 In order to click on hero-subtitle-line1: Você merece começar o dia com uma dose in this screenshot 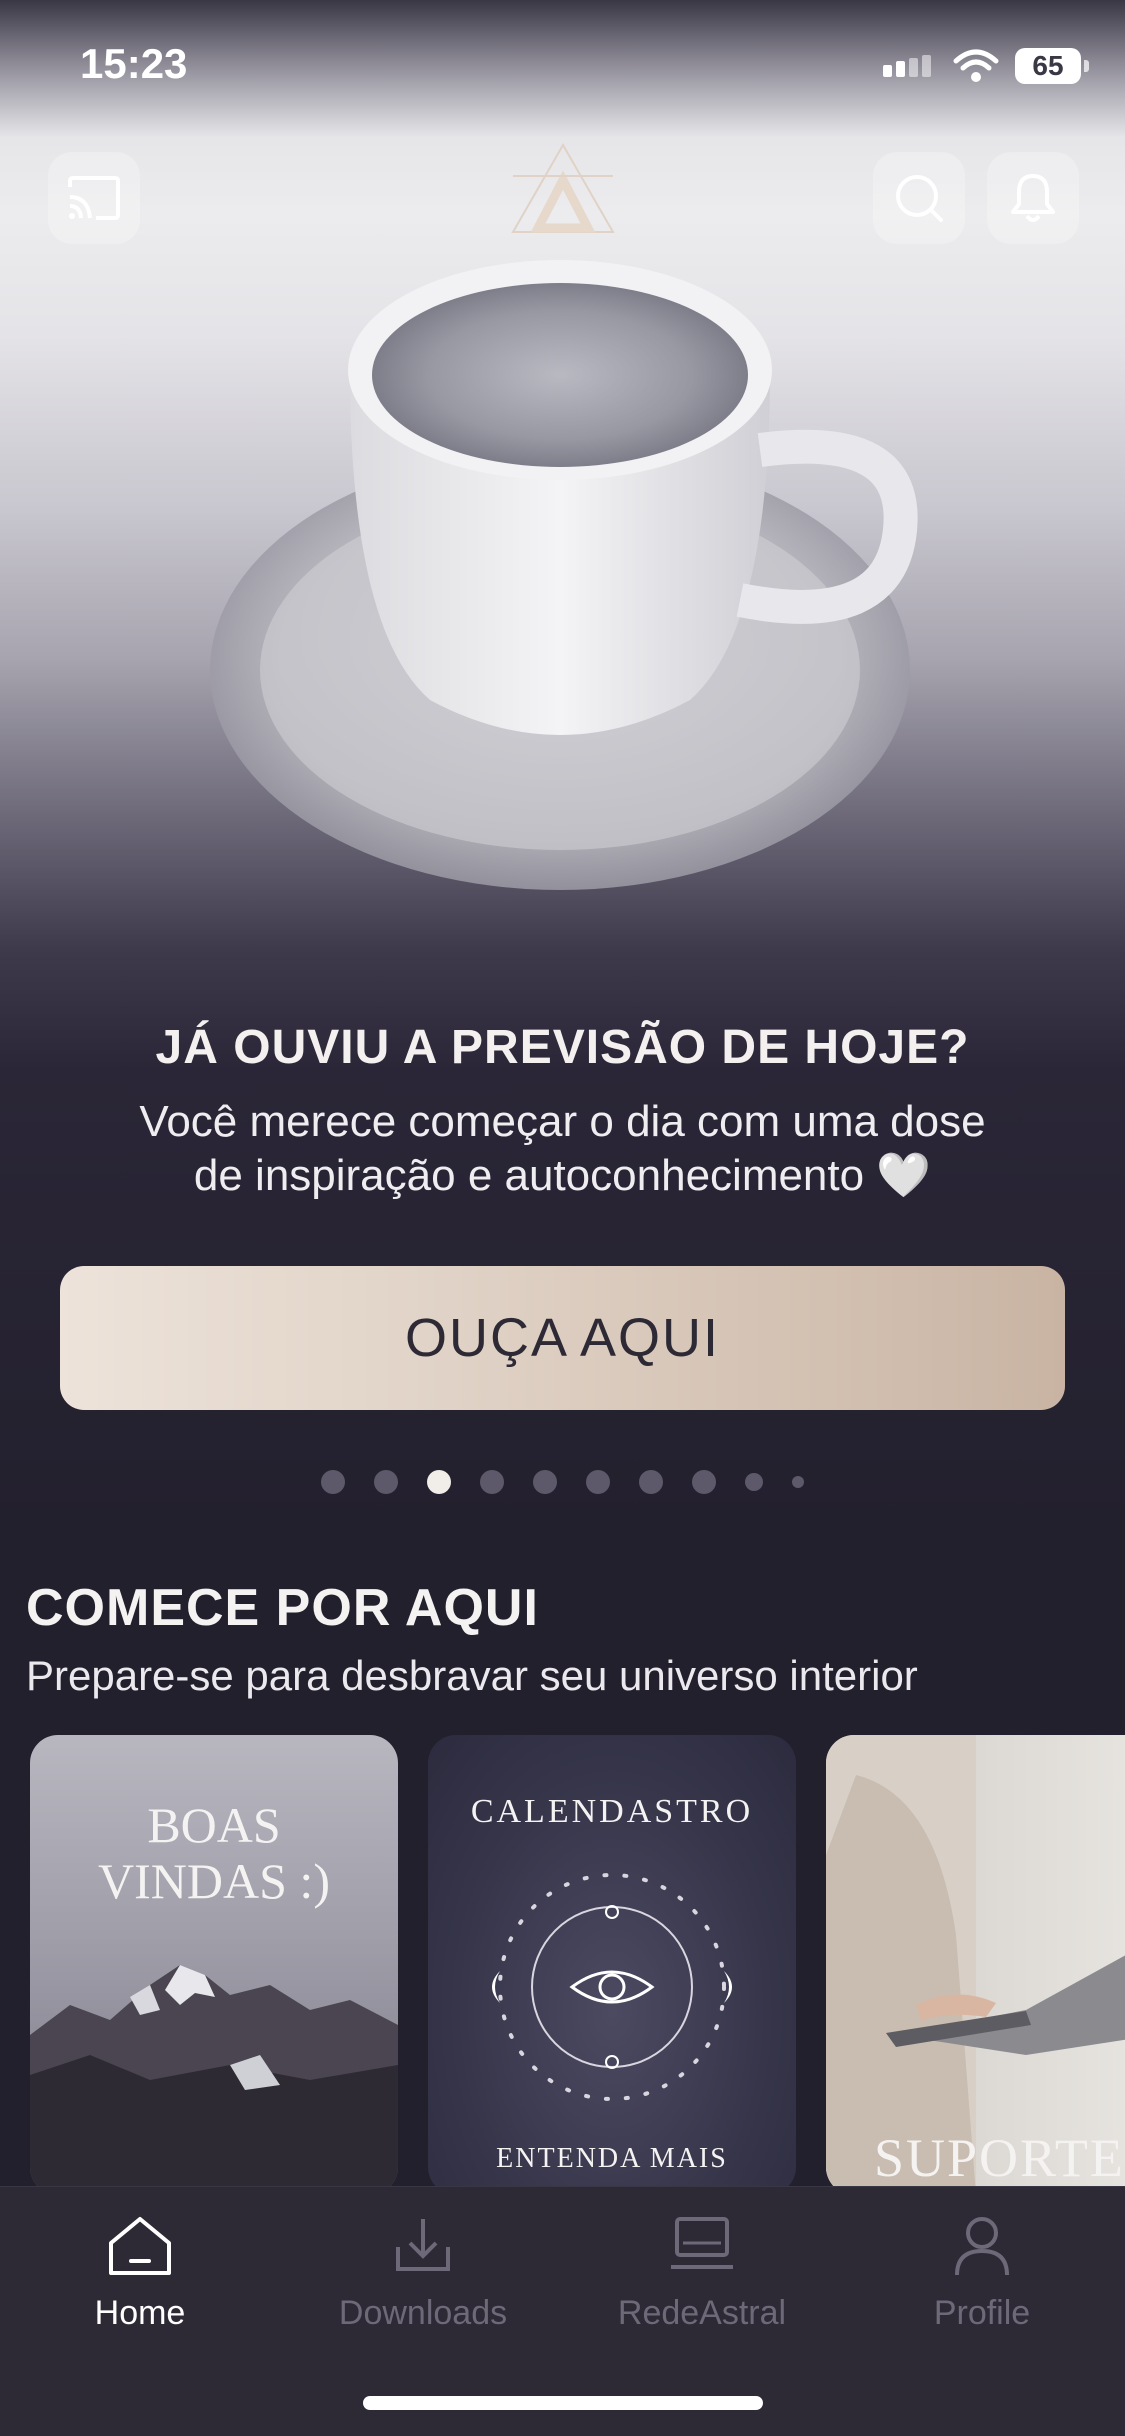, I will do `click(562, 1121)`.